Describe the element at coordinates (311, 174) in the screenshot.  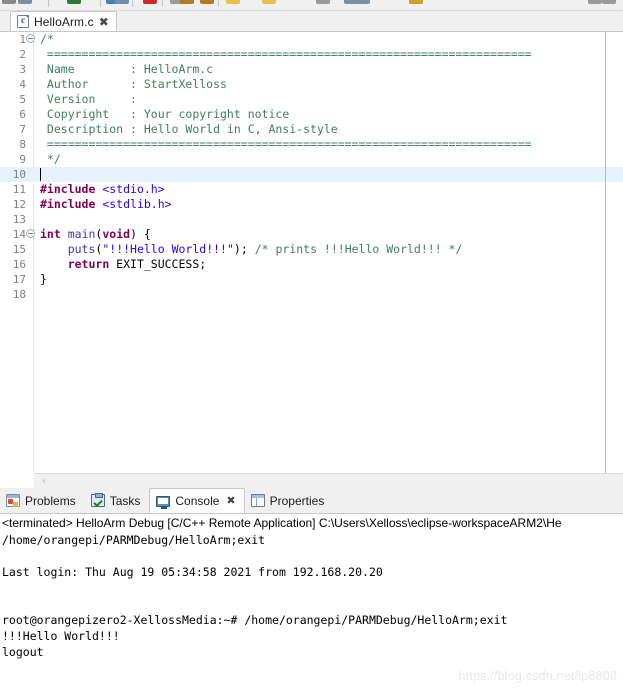
I see `code-line: 10` at that location.